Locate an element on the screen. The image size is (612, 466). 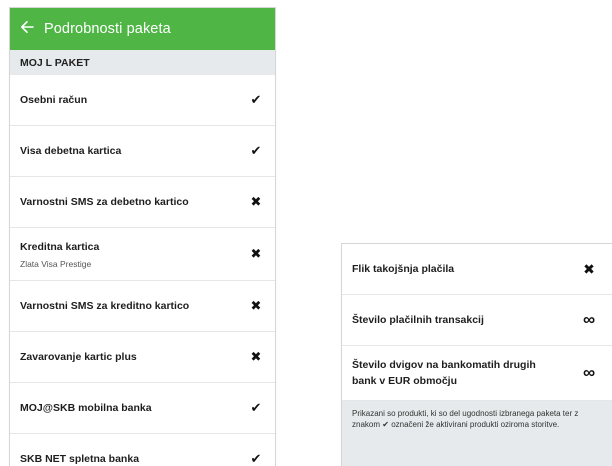
list-item: Varnostni SMS za debetno kartico ✖ is located at coordinates (142, 202).